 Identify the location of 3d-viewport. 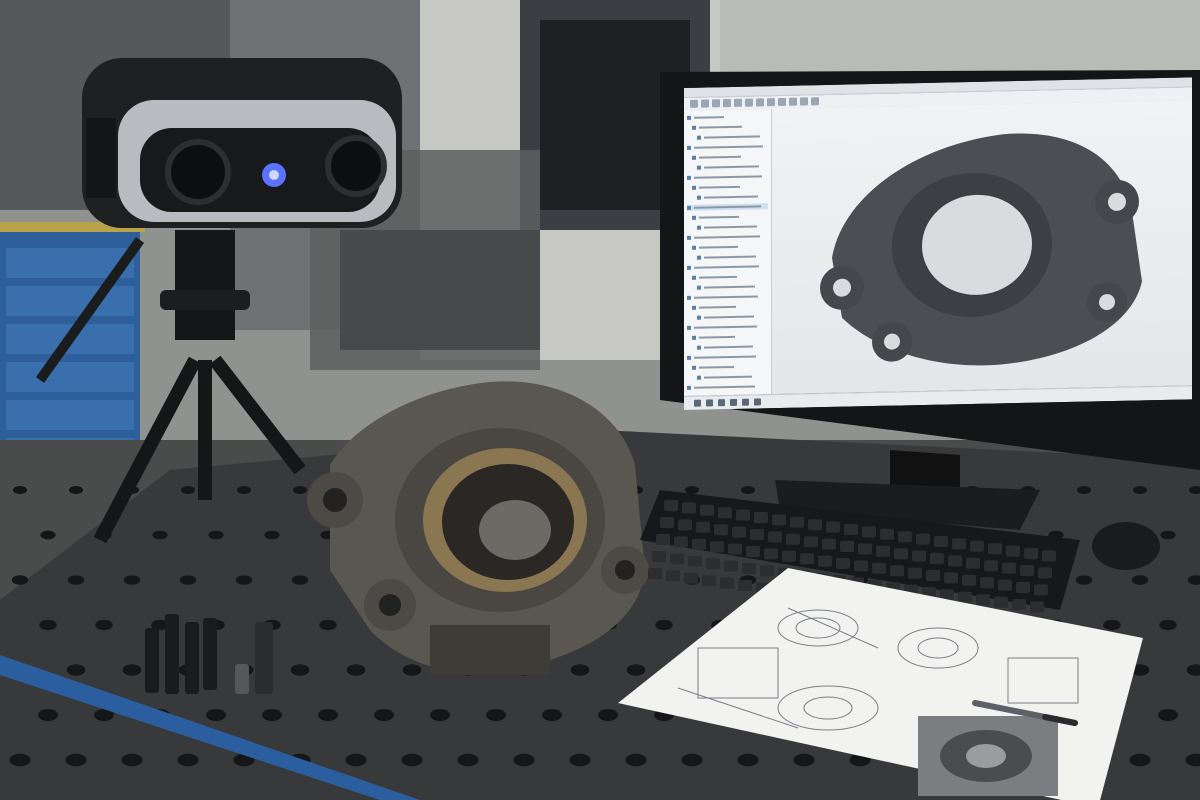
(982, 247).